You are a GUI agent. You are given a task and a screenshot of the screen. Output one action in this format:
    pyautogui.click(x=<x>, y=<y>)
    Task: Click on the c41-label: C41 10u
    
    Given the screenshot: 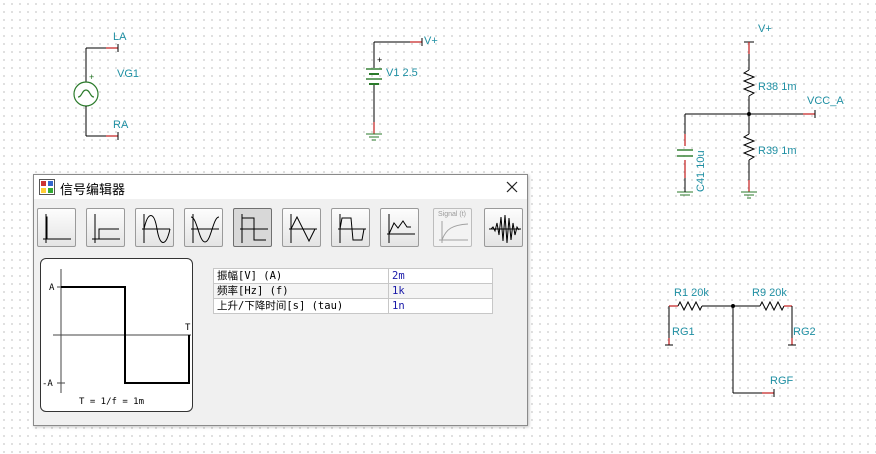 What is the action you would take?
    pyautogui.click(x=701, y=171)
    